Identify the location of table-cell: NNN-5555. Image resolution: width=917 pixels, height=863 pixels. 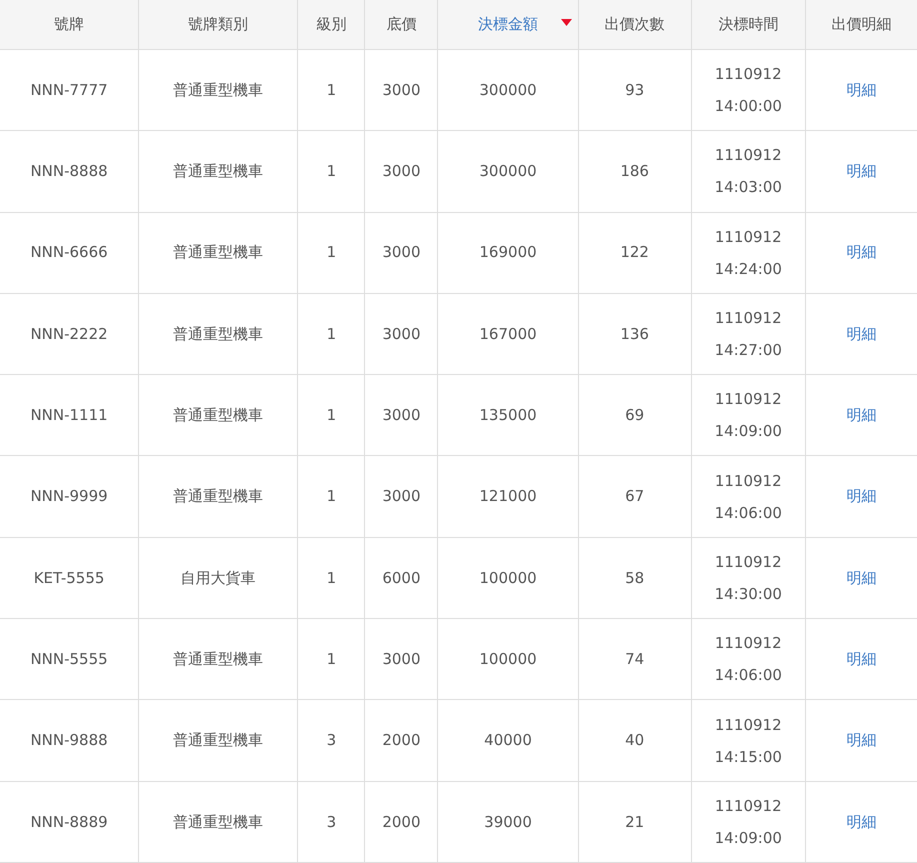
(69, 659).